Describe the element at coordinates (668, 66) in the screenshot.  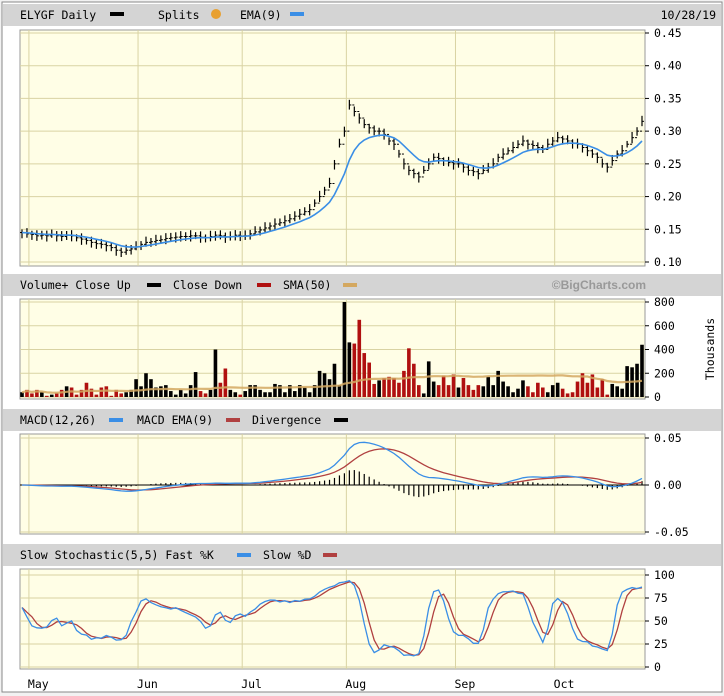
I see `price-y-tick-label: 0.40` at that location.